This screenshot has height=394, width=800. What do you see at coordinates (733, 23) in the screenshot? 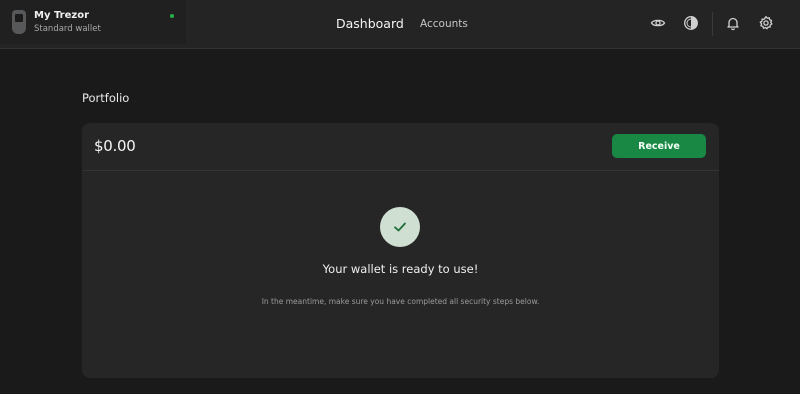
I see `bell-icon` at bounding box center [733, 23].